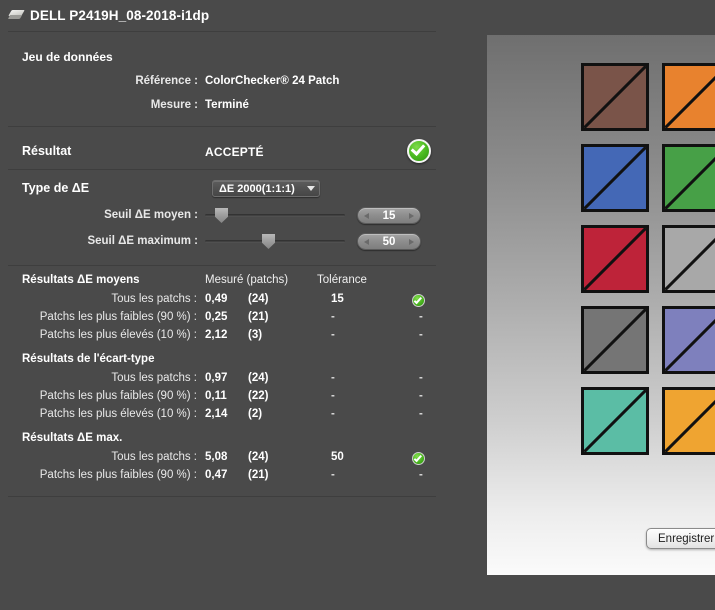 This screenshot has height=610, width=715. Describe the element at coordinates (342, 280) in the screenshot. I see `column-header-tolerance: Tolérance` at that location.